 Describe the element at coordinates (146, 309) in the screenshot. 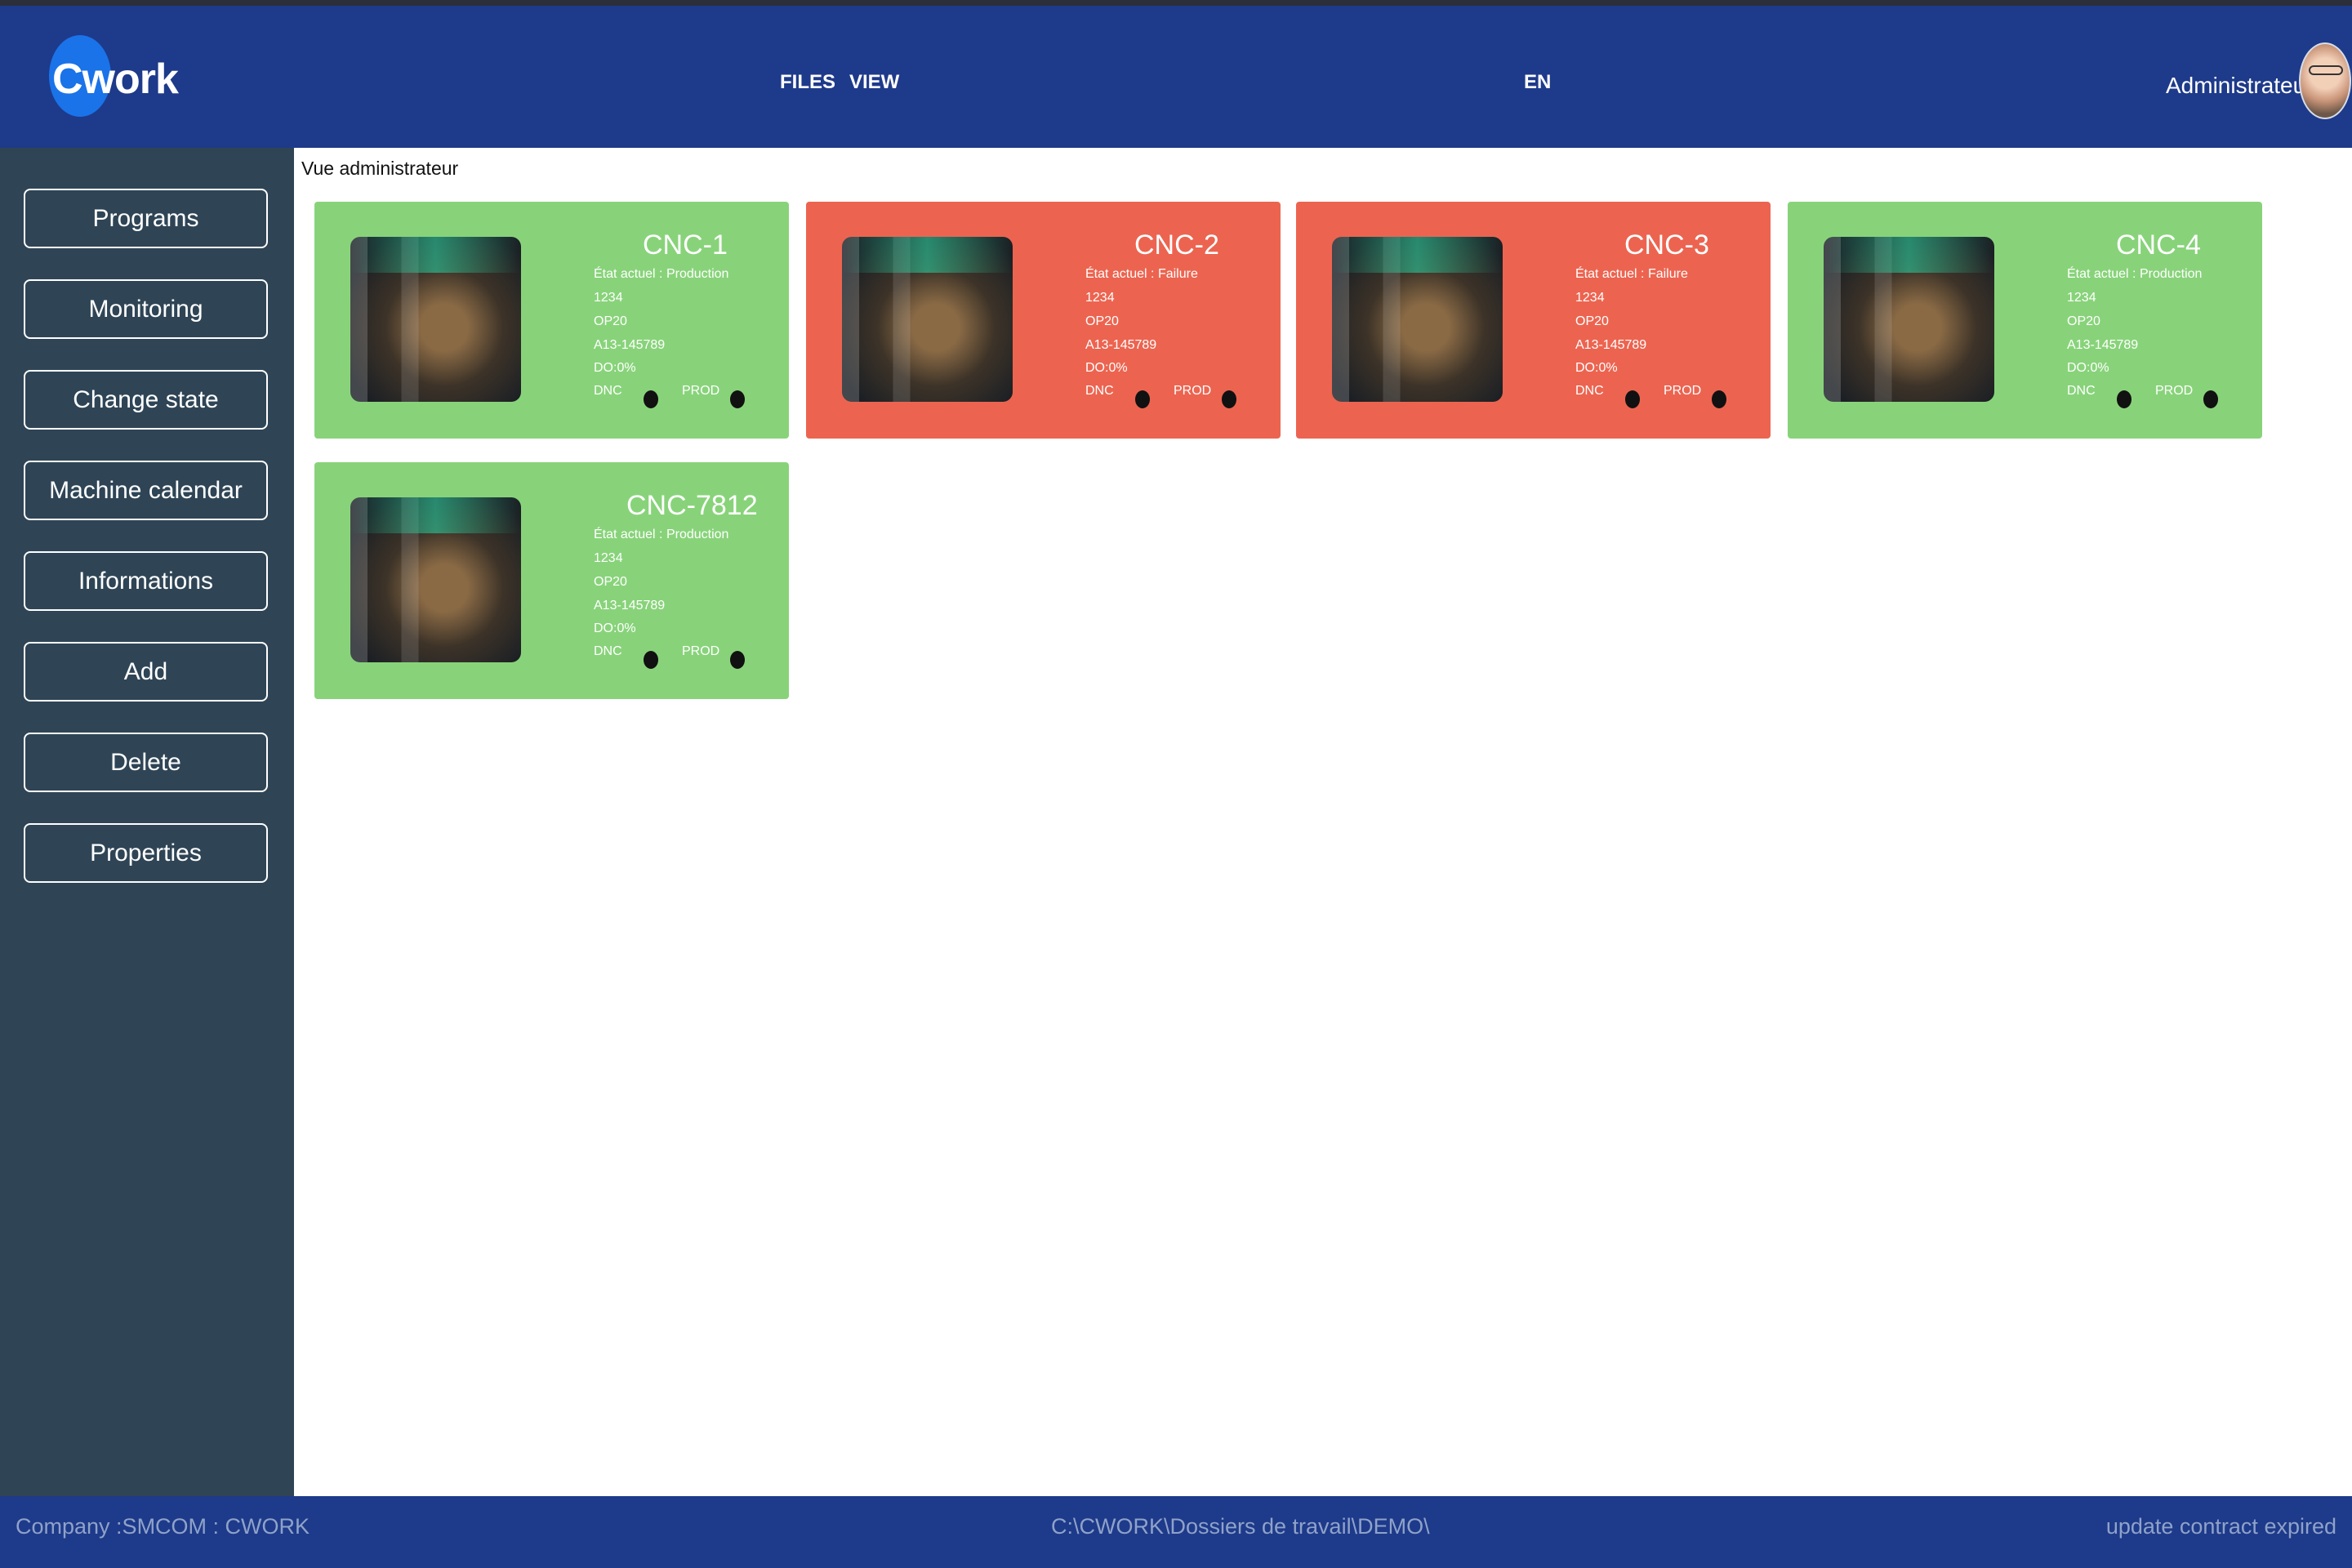

I see `monitoring-button: Monitoring` at that location.